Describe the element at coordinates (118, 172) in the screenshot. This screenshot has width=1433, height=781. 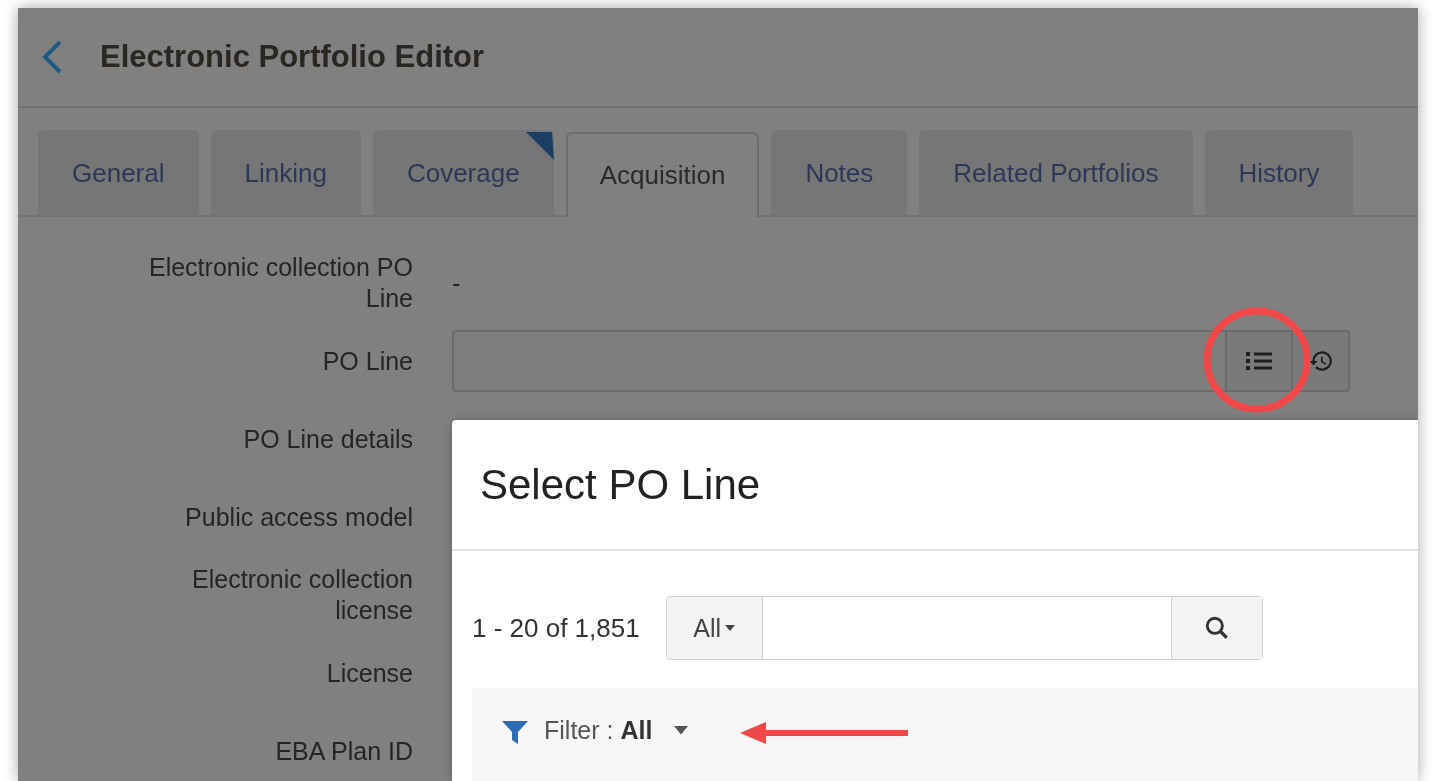
I see `tab: General` at that location.